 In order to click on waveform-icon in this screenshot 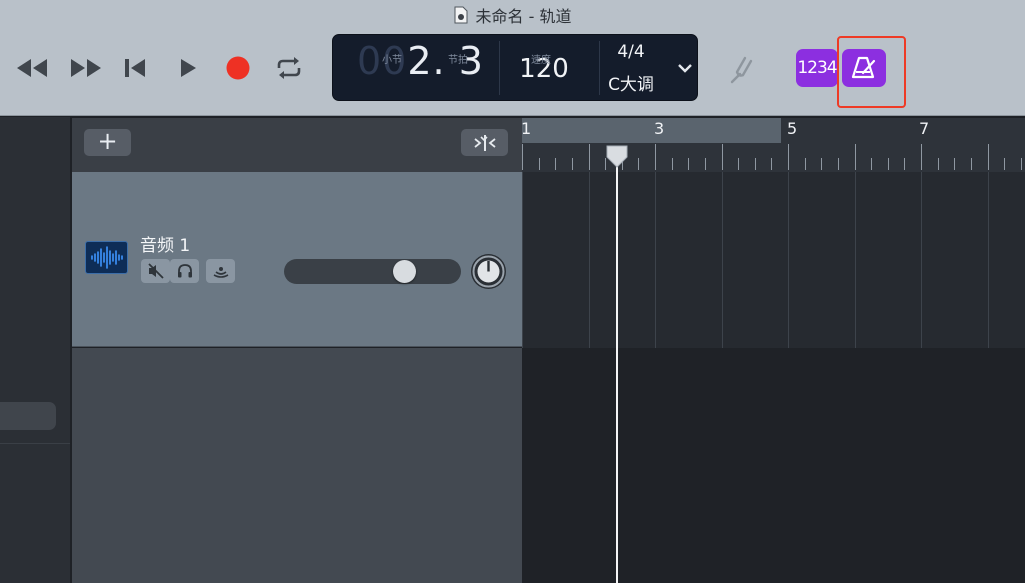, I will do `click(107, 257)`.